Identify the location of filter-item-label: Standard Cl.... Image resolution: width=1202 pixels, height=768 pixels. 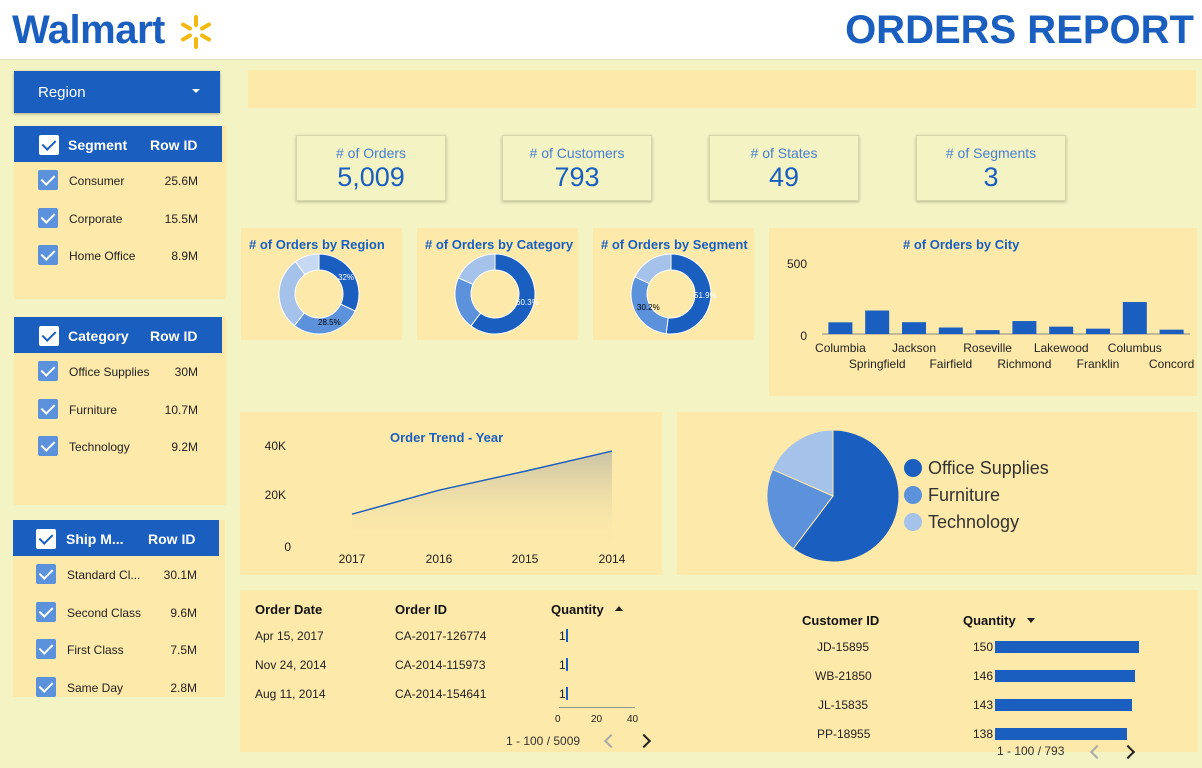
(104, 575).